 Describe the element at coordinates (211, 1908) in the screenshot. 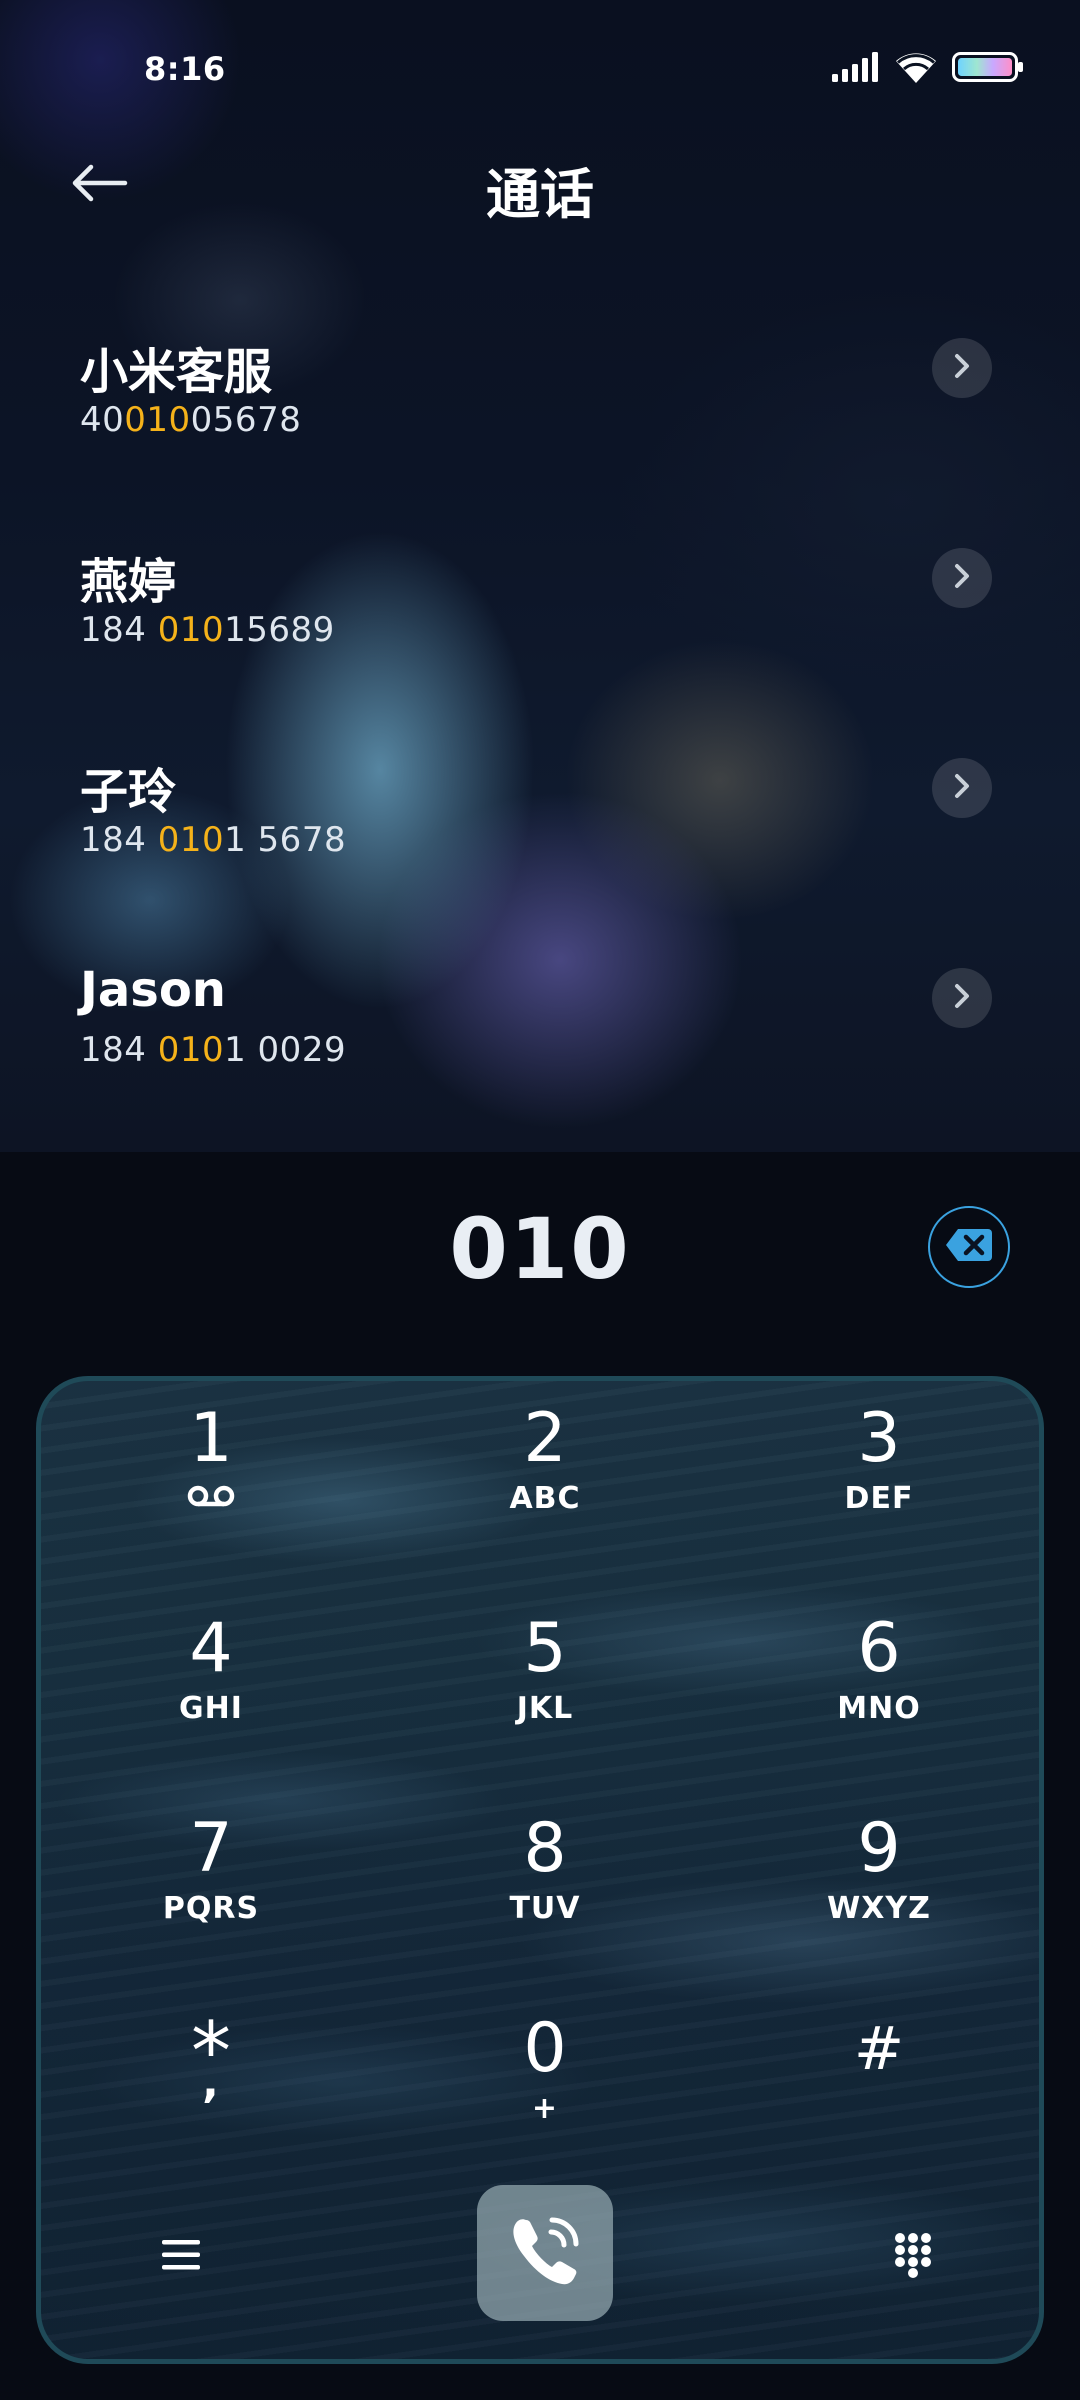

I see `key-letters: PQRS` at that location.